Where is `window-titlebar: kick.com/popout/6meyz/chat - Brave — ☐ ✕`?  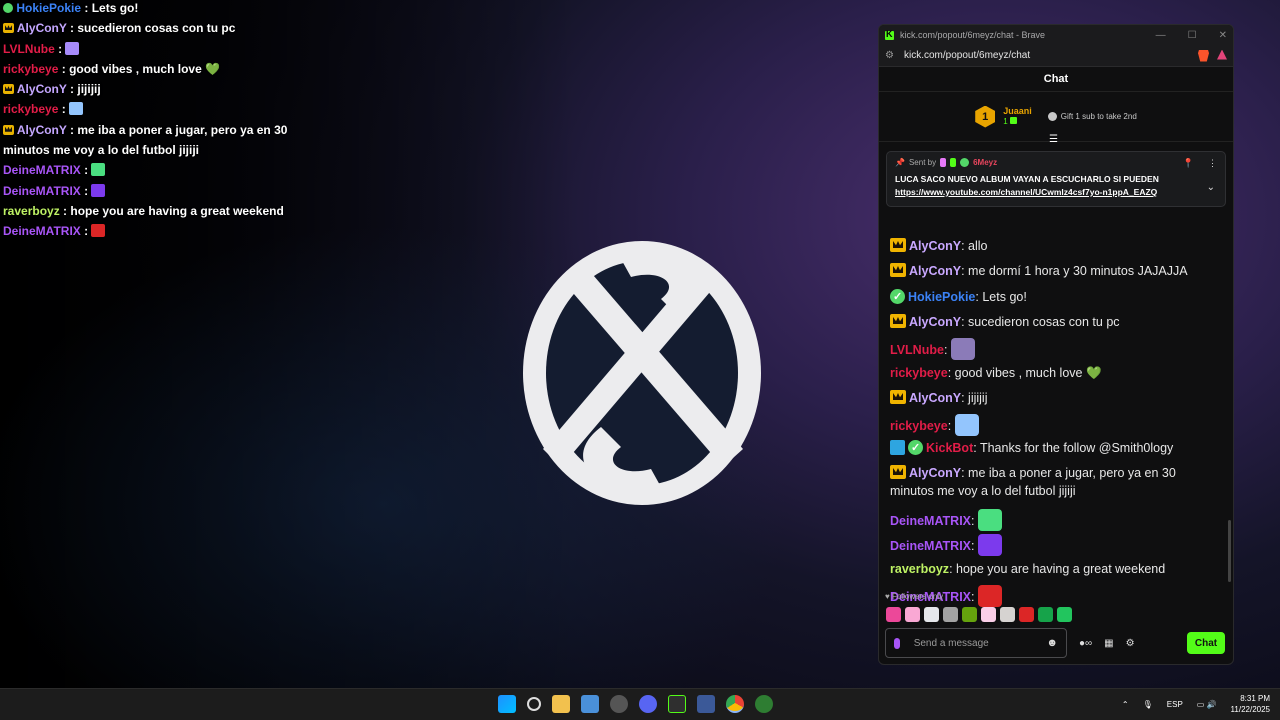 window-titlebar: kick.com/popout/6meyz/chat - Brave — ☐ ✕ is located at coordinates (1056, 35).